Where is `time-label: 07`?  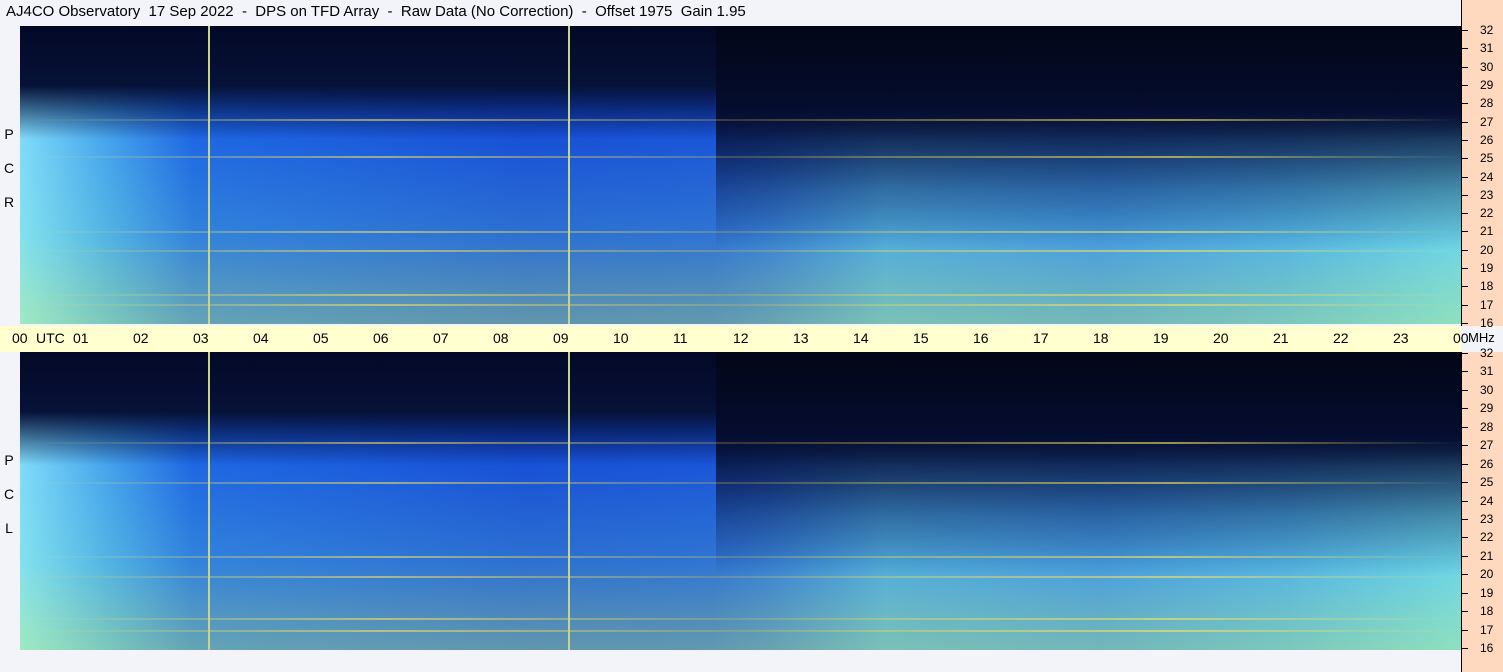 time-label: 07 is located at coordinates (441, 338).